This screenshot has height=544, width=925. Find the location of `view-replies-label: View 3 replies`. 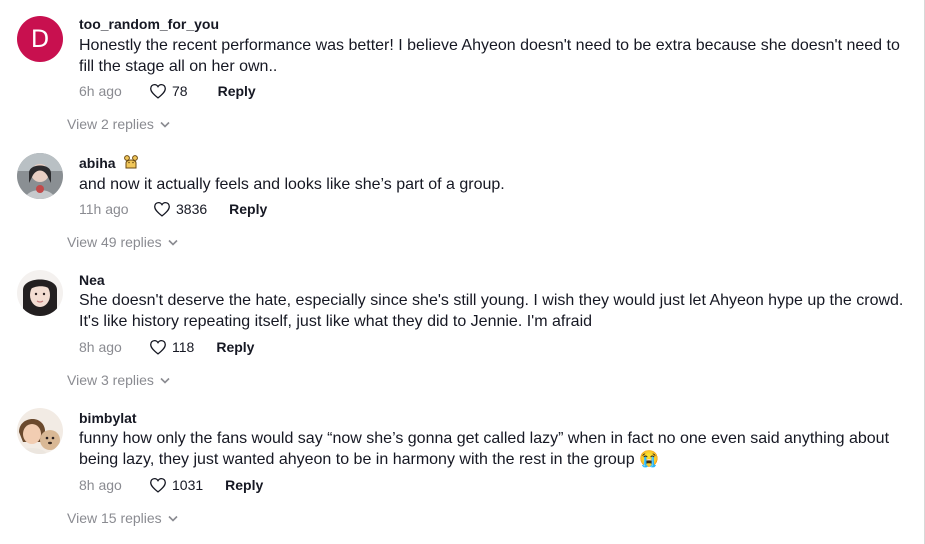

view-replies-label: View 3 replies is located at coordinates (110, 380).